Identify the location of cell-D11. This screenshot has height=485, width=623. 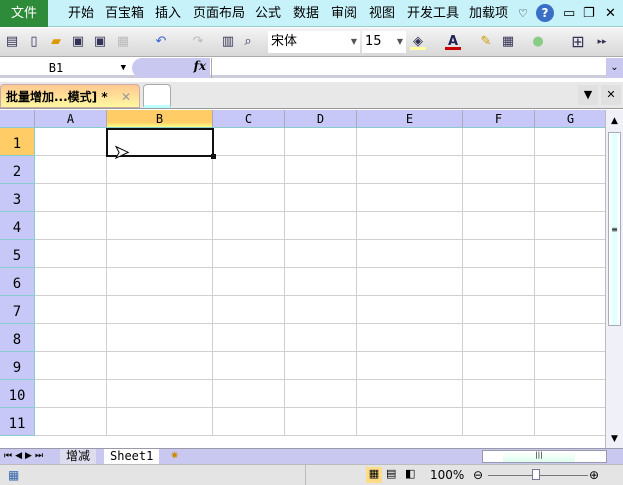
(321, 422).